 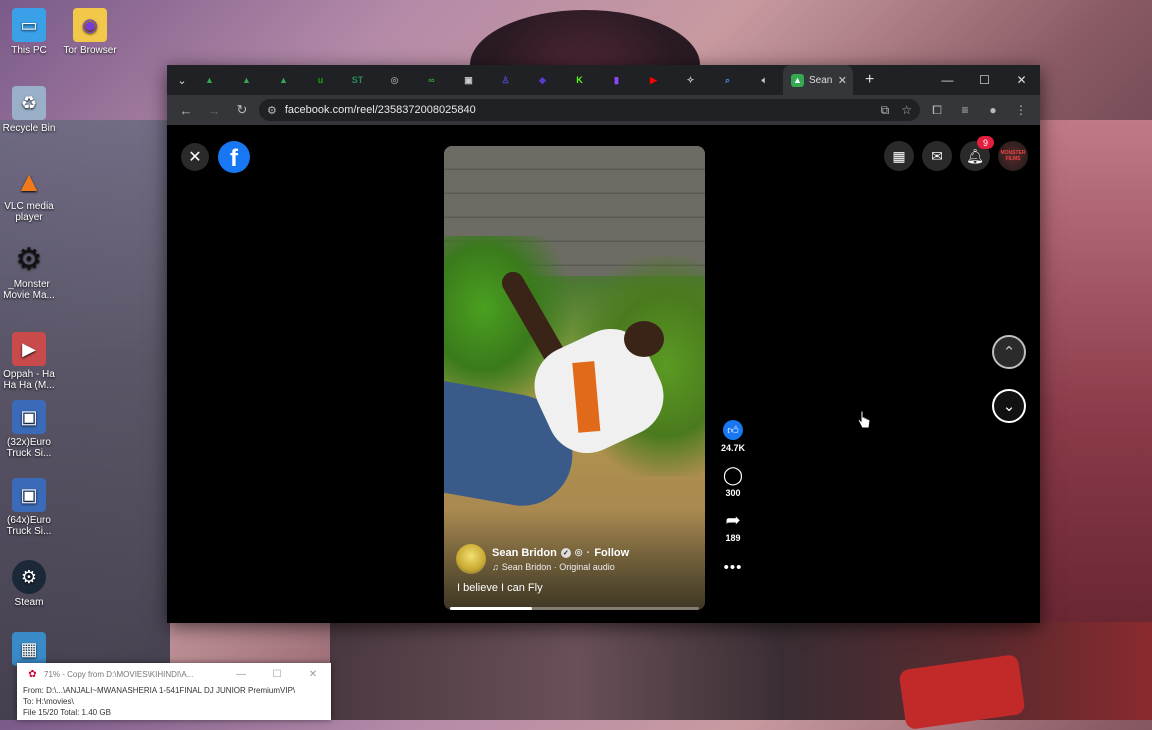 I want to click on address-bar: ⚙ facebook.com/reel/2358372008025840 ⧉ ☆, so click(x=589, y=110).